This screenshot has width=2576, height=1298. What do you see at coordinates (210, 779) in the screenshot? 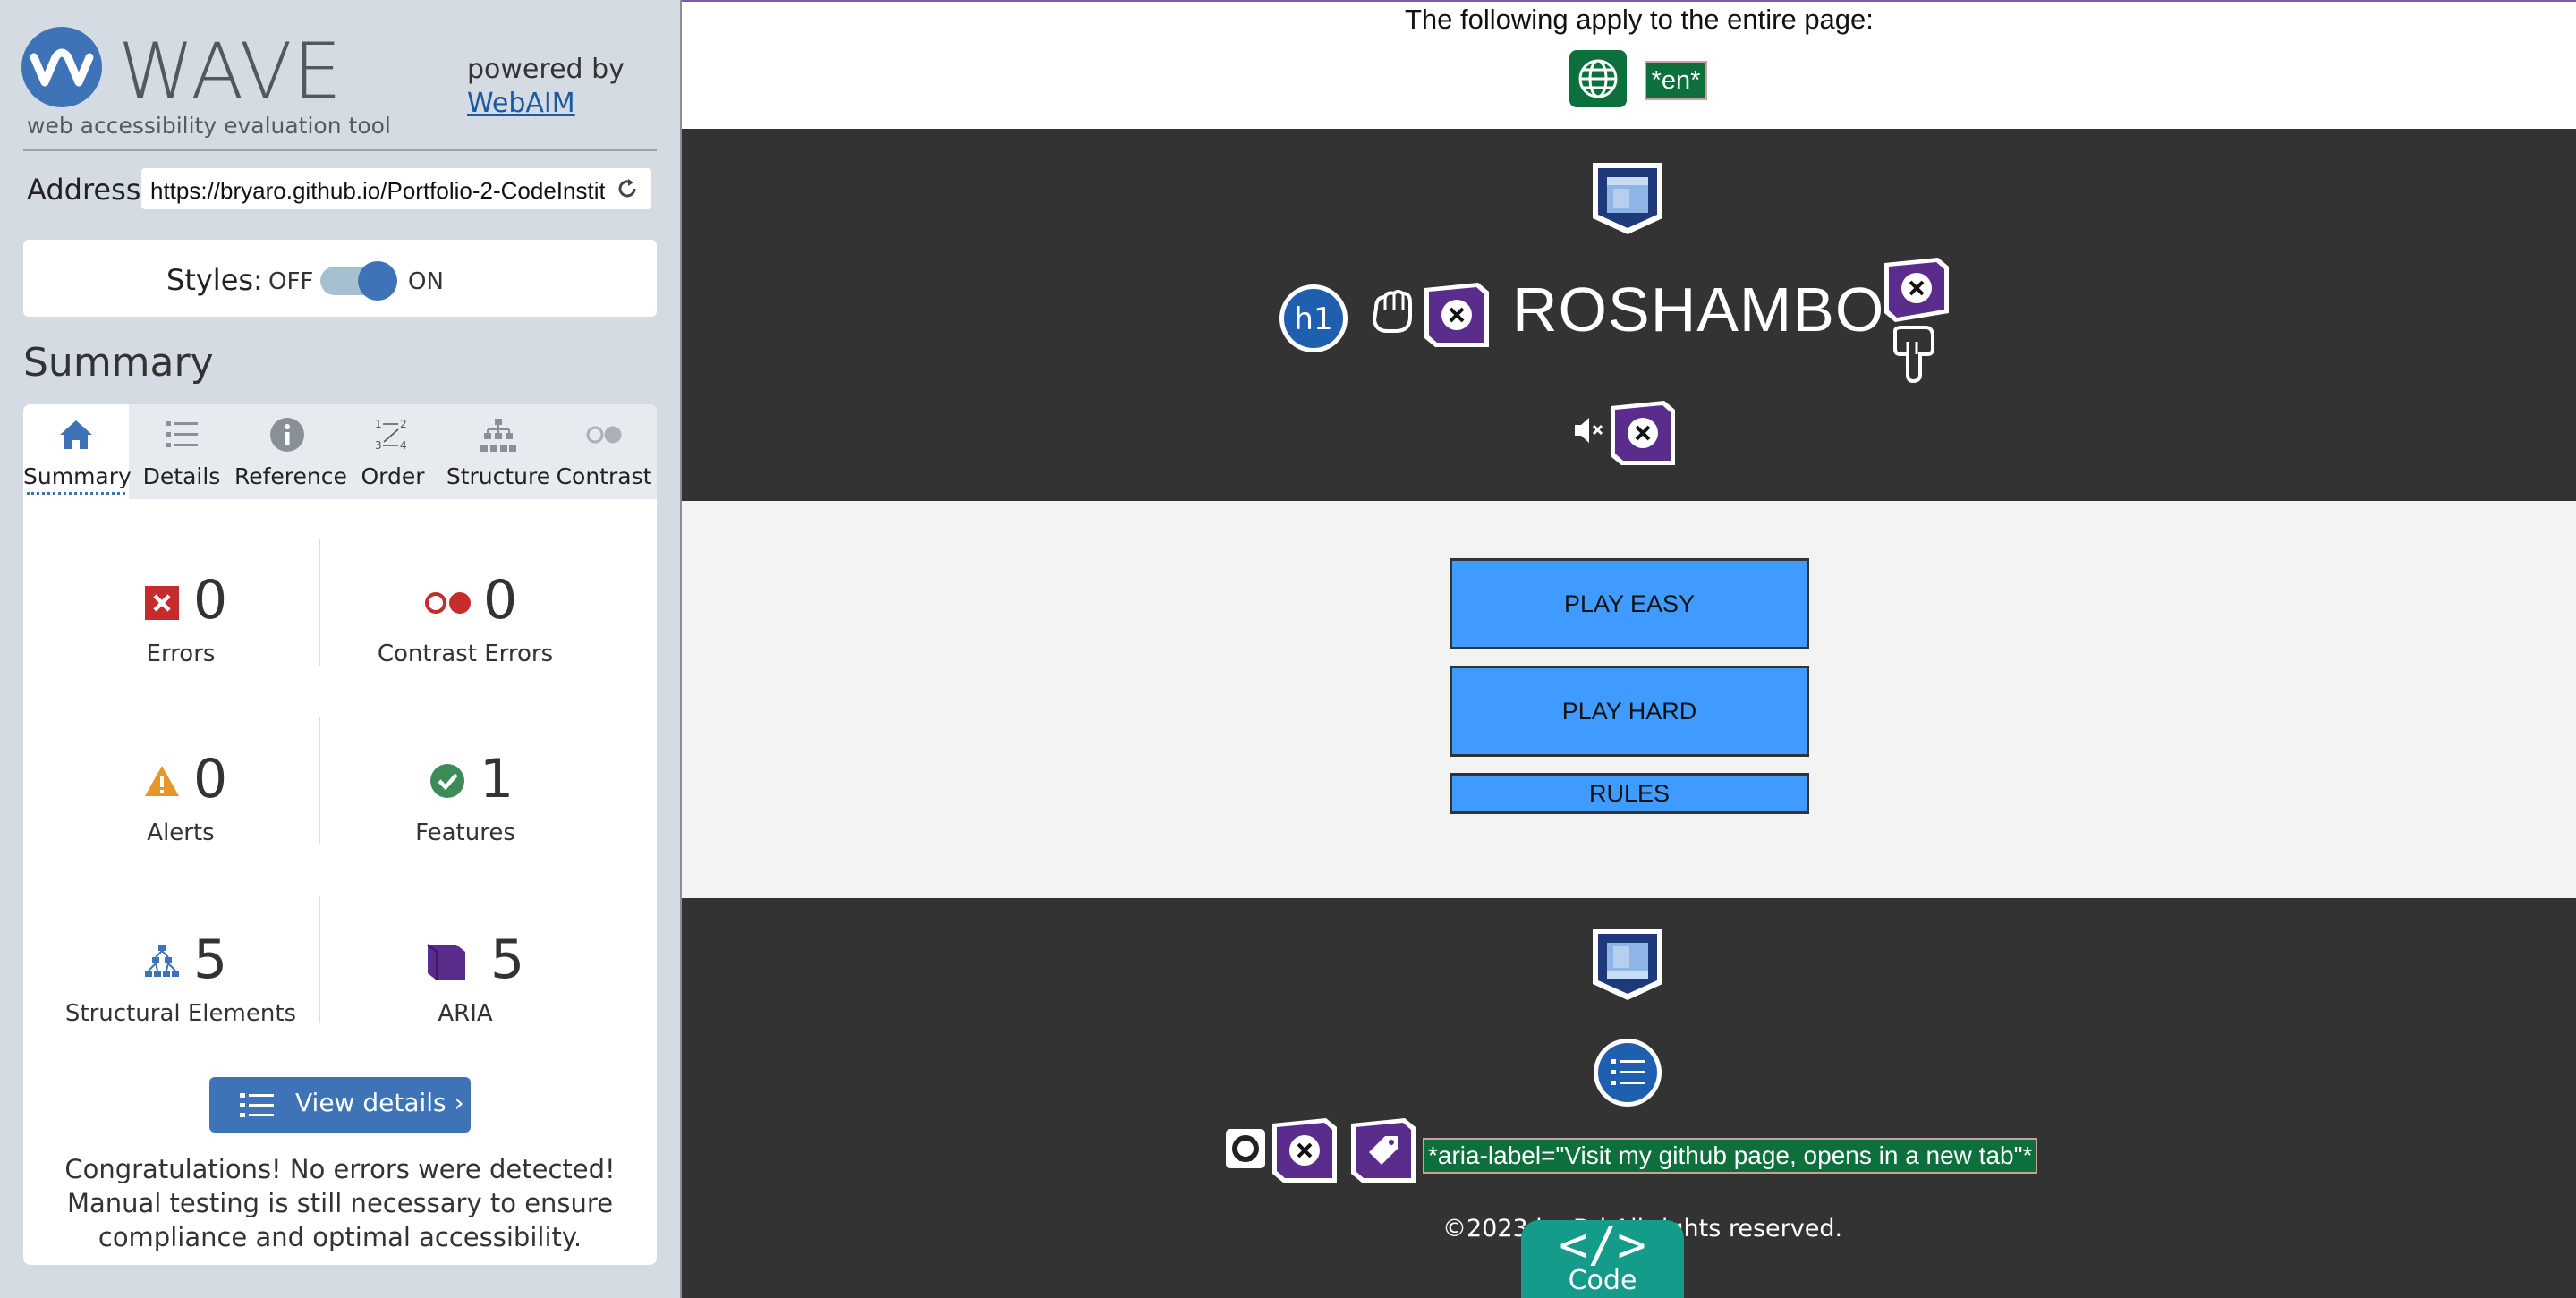
I see `alerts-count: 0` at bounding box center [210, 779].